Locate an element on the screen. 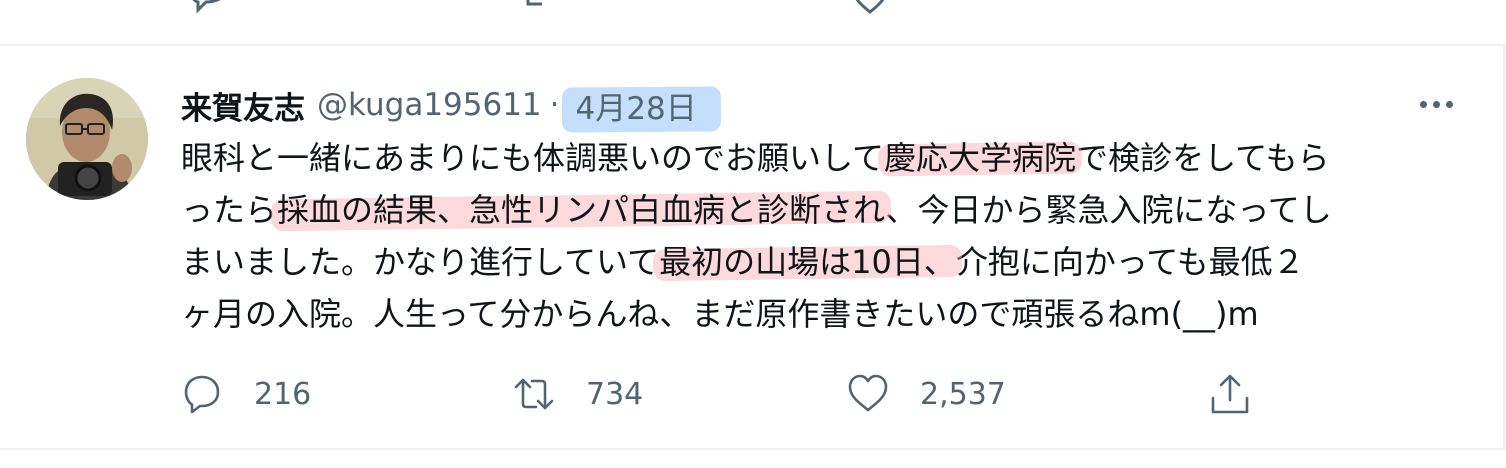 The height and width of the screenshot is (468, 1506). text-segment: 、今日から緊急入院になってし is located at coordinates (1108, 210).